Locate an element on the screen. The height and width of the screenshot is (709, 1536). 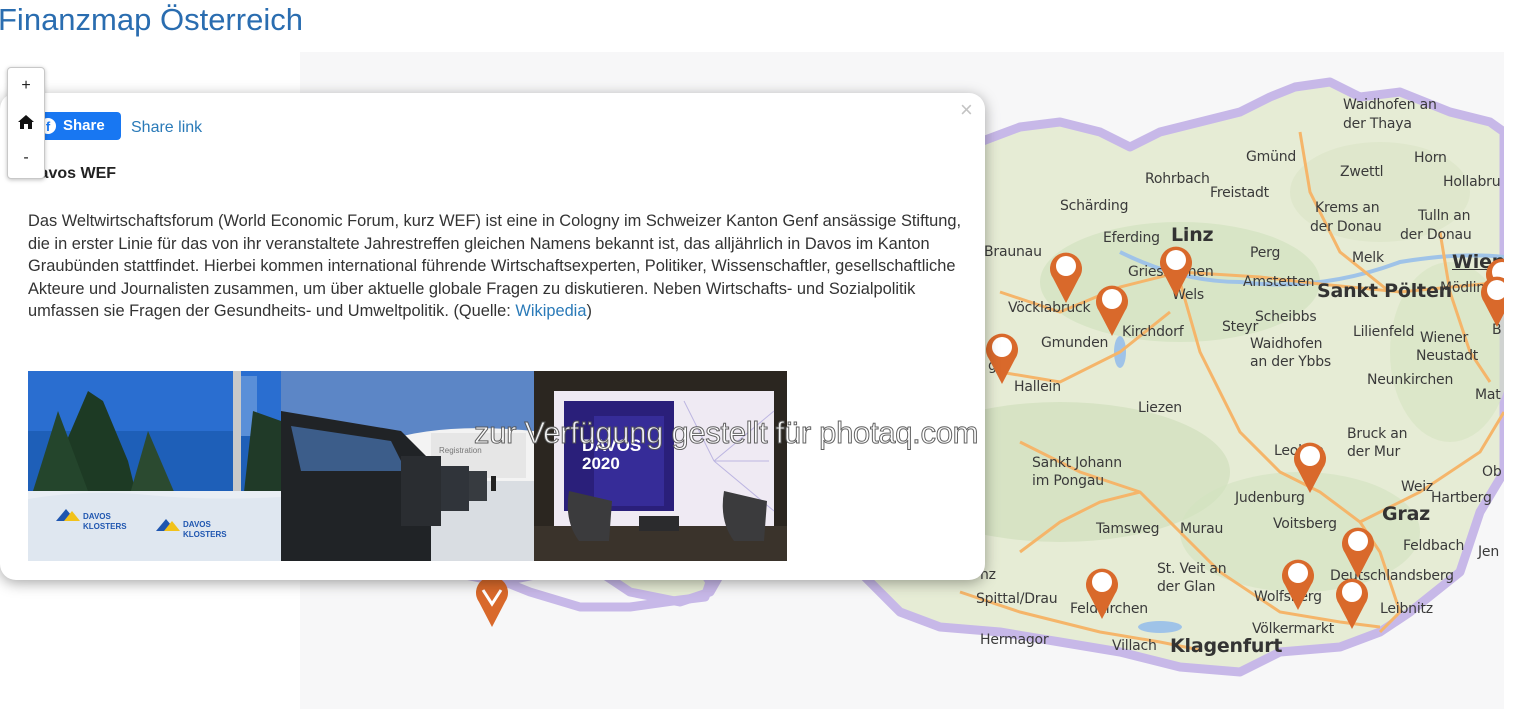
place-mattersburg: Mat is located at coordinates (1488, 395).